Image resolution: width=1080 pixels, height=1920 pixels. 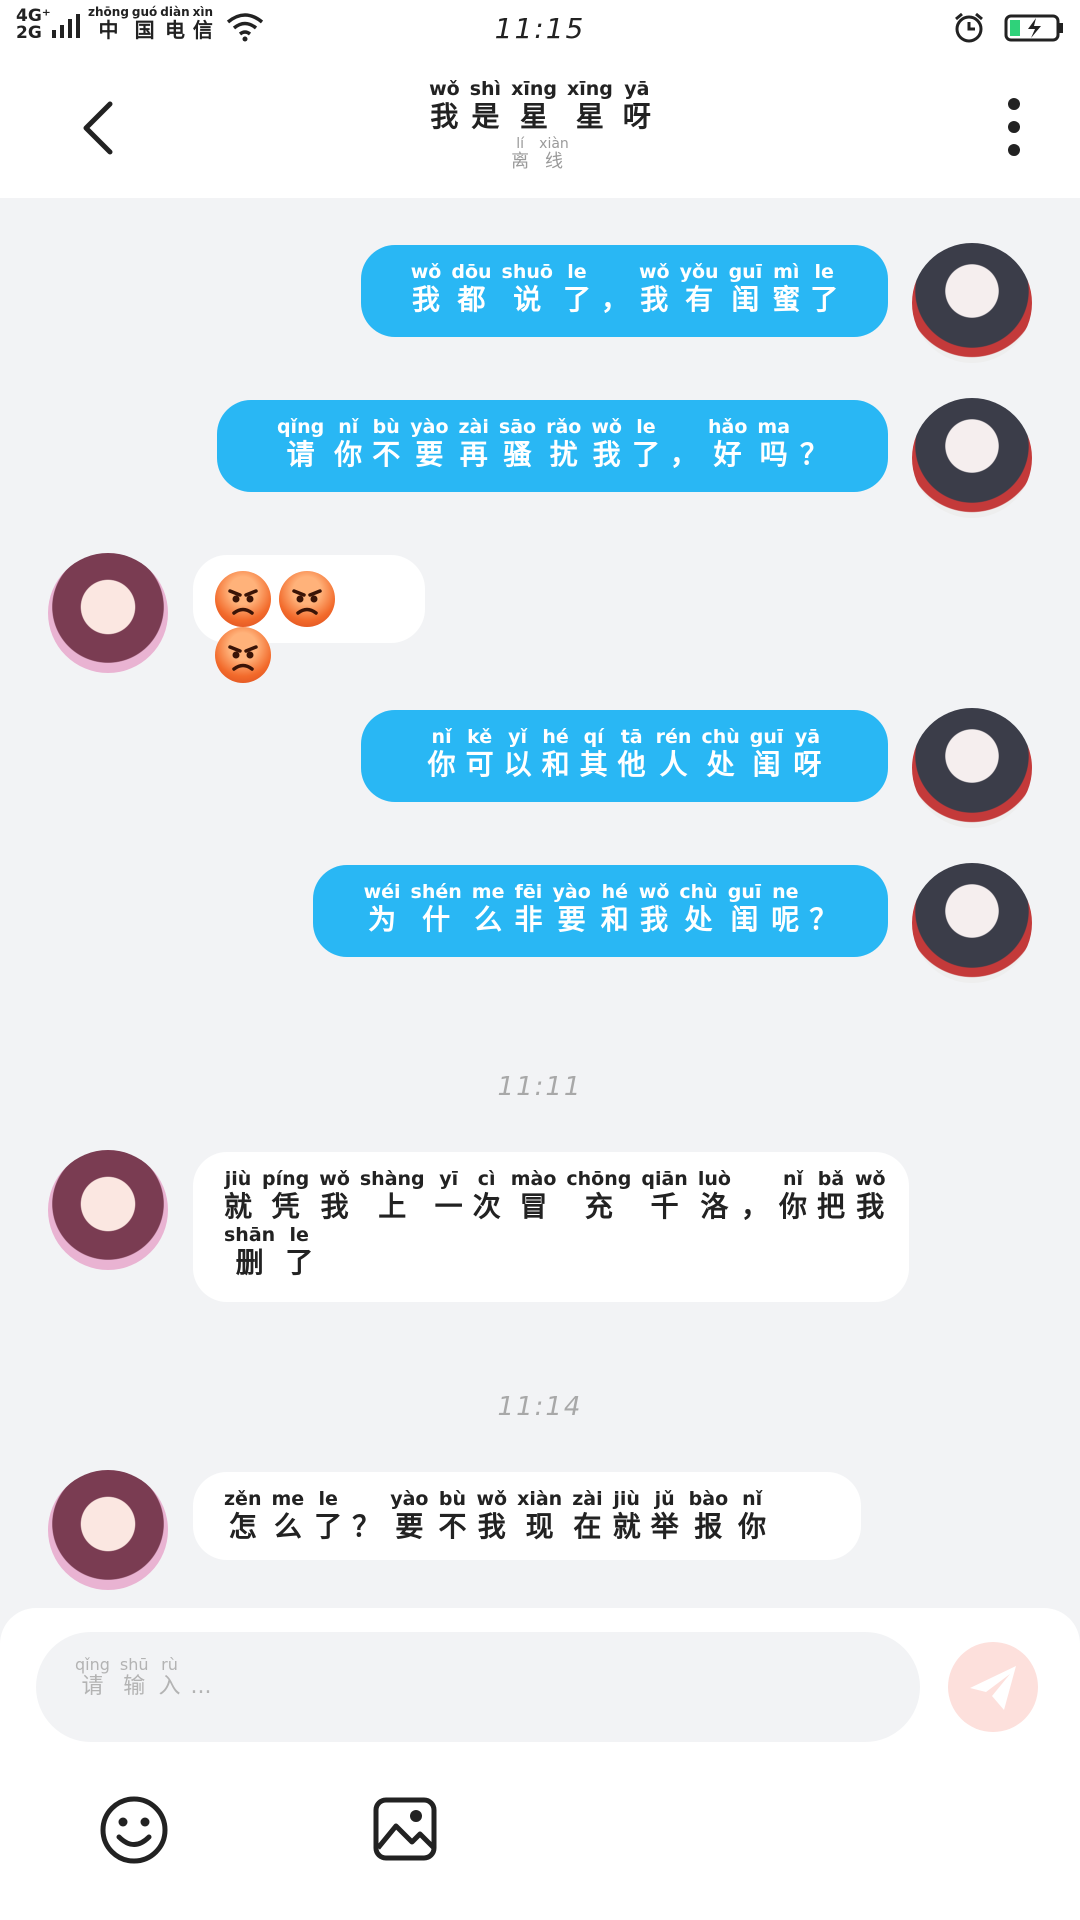 What do you see at coordinates (554, 144) in the screenshot?
I see `pinyin: xiàn` at bounding box center [554, 144].